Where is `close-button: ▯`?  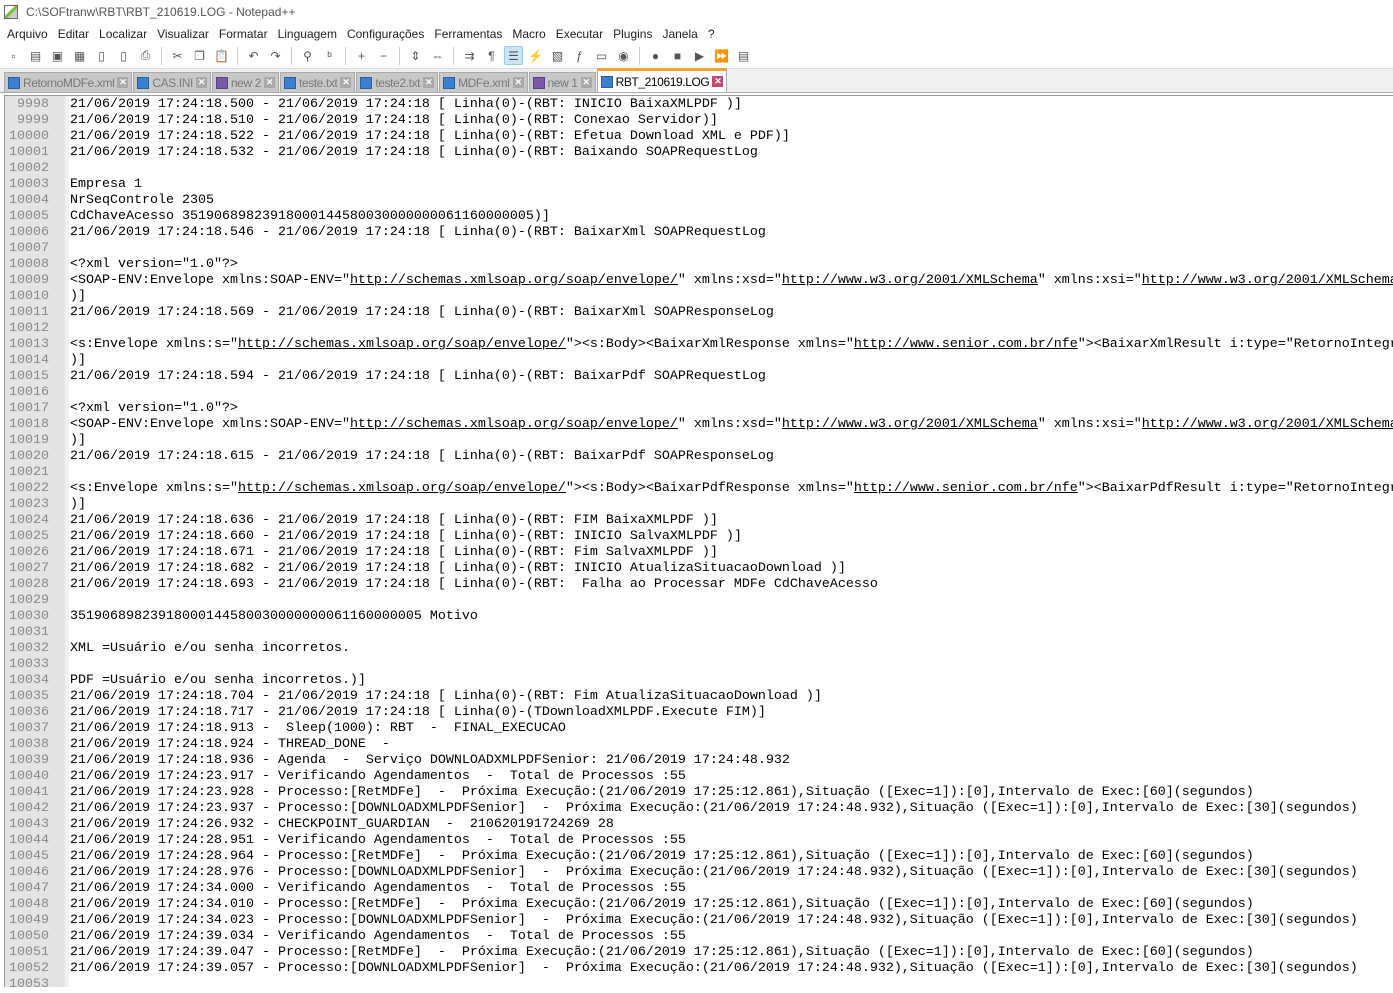
close-button: ▯ is located at coordinates (101, 55).